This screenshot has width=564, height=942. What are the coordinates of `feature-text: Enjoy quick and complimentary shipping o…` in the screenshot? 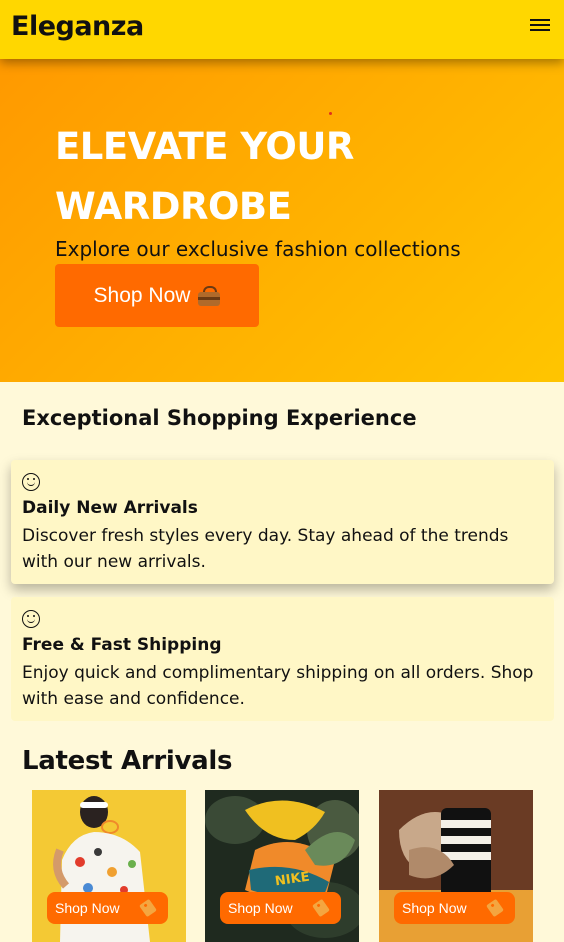 It's located at (278, 686).